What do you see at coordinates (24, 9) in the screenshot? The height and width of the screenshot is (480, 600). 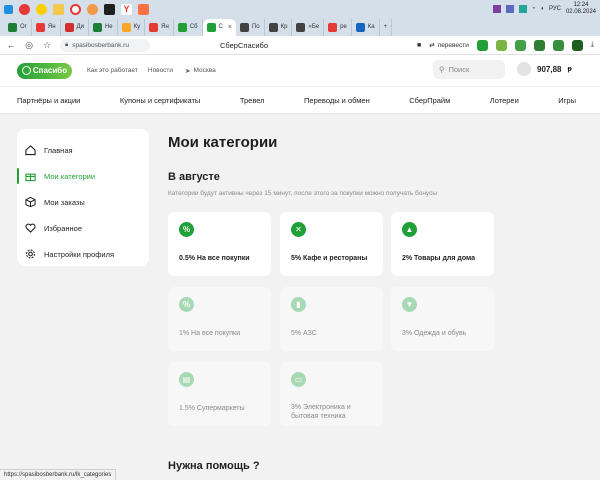 I see `yandex-browser-icon` at bounding box center [24, 9].